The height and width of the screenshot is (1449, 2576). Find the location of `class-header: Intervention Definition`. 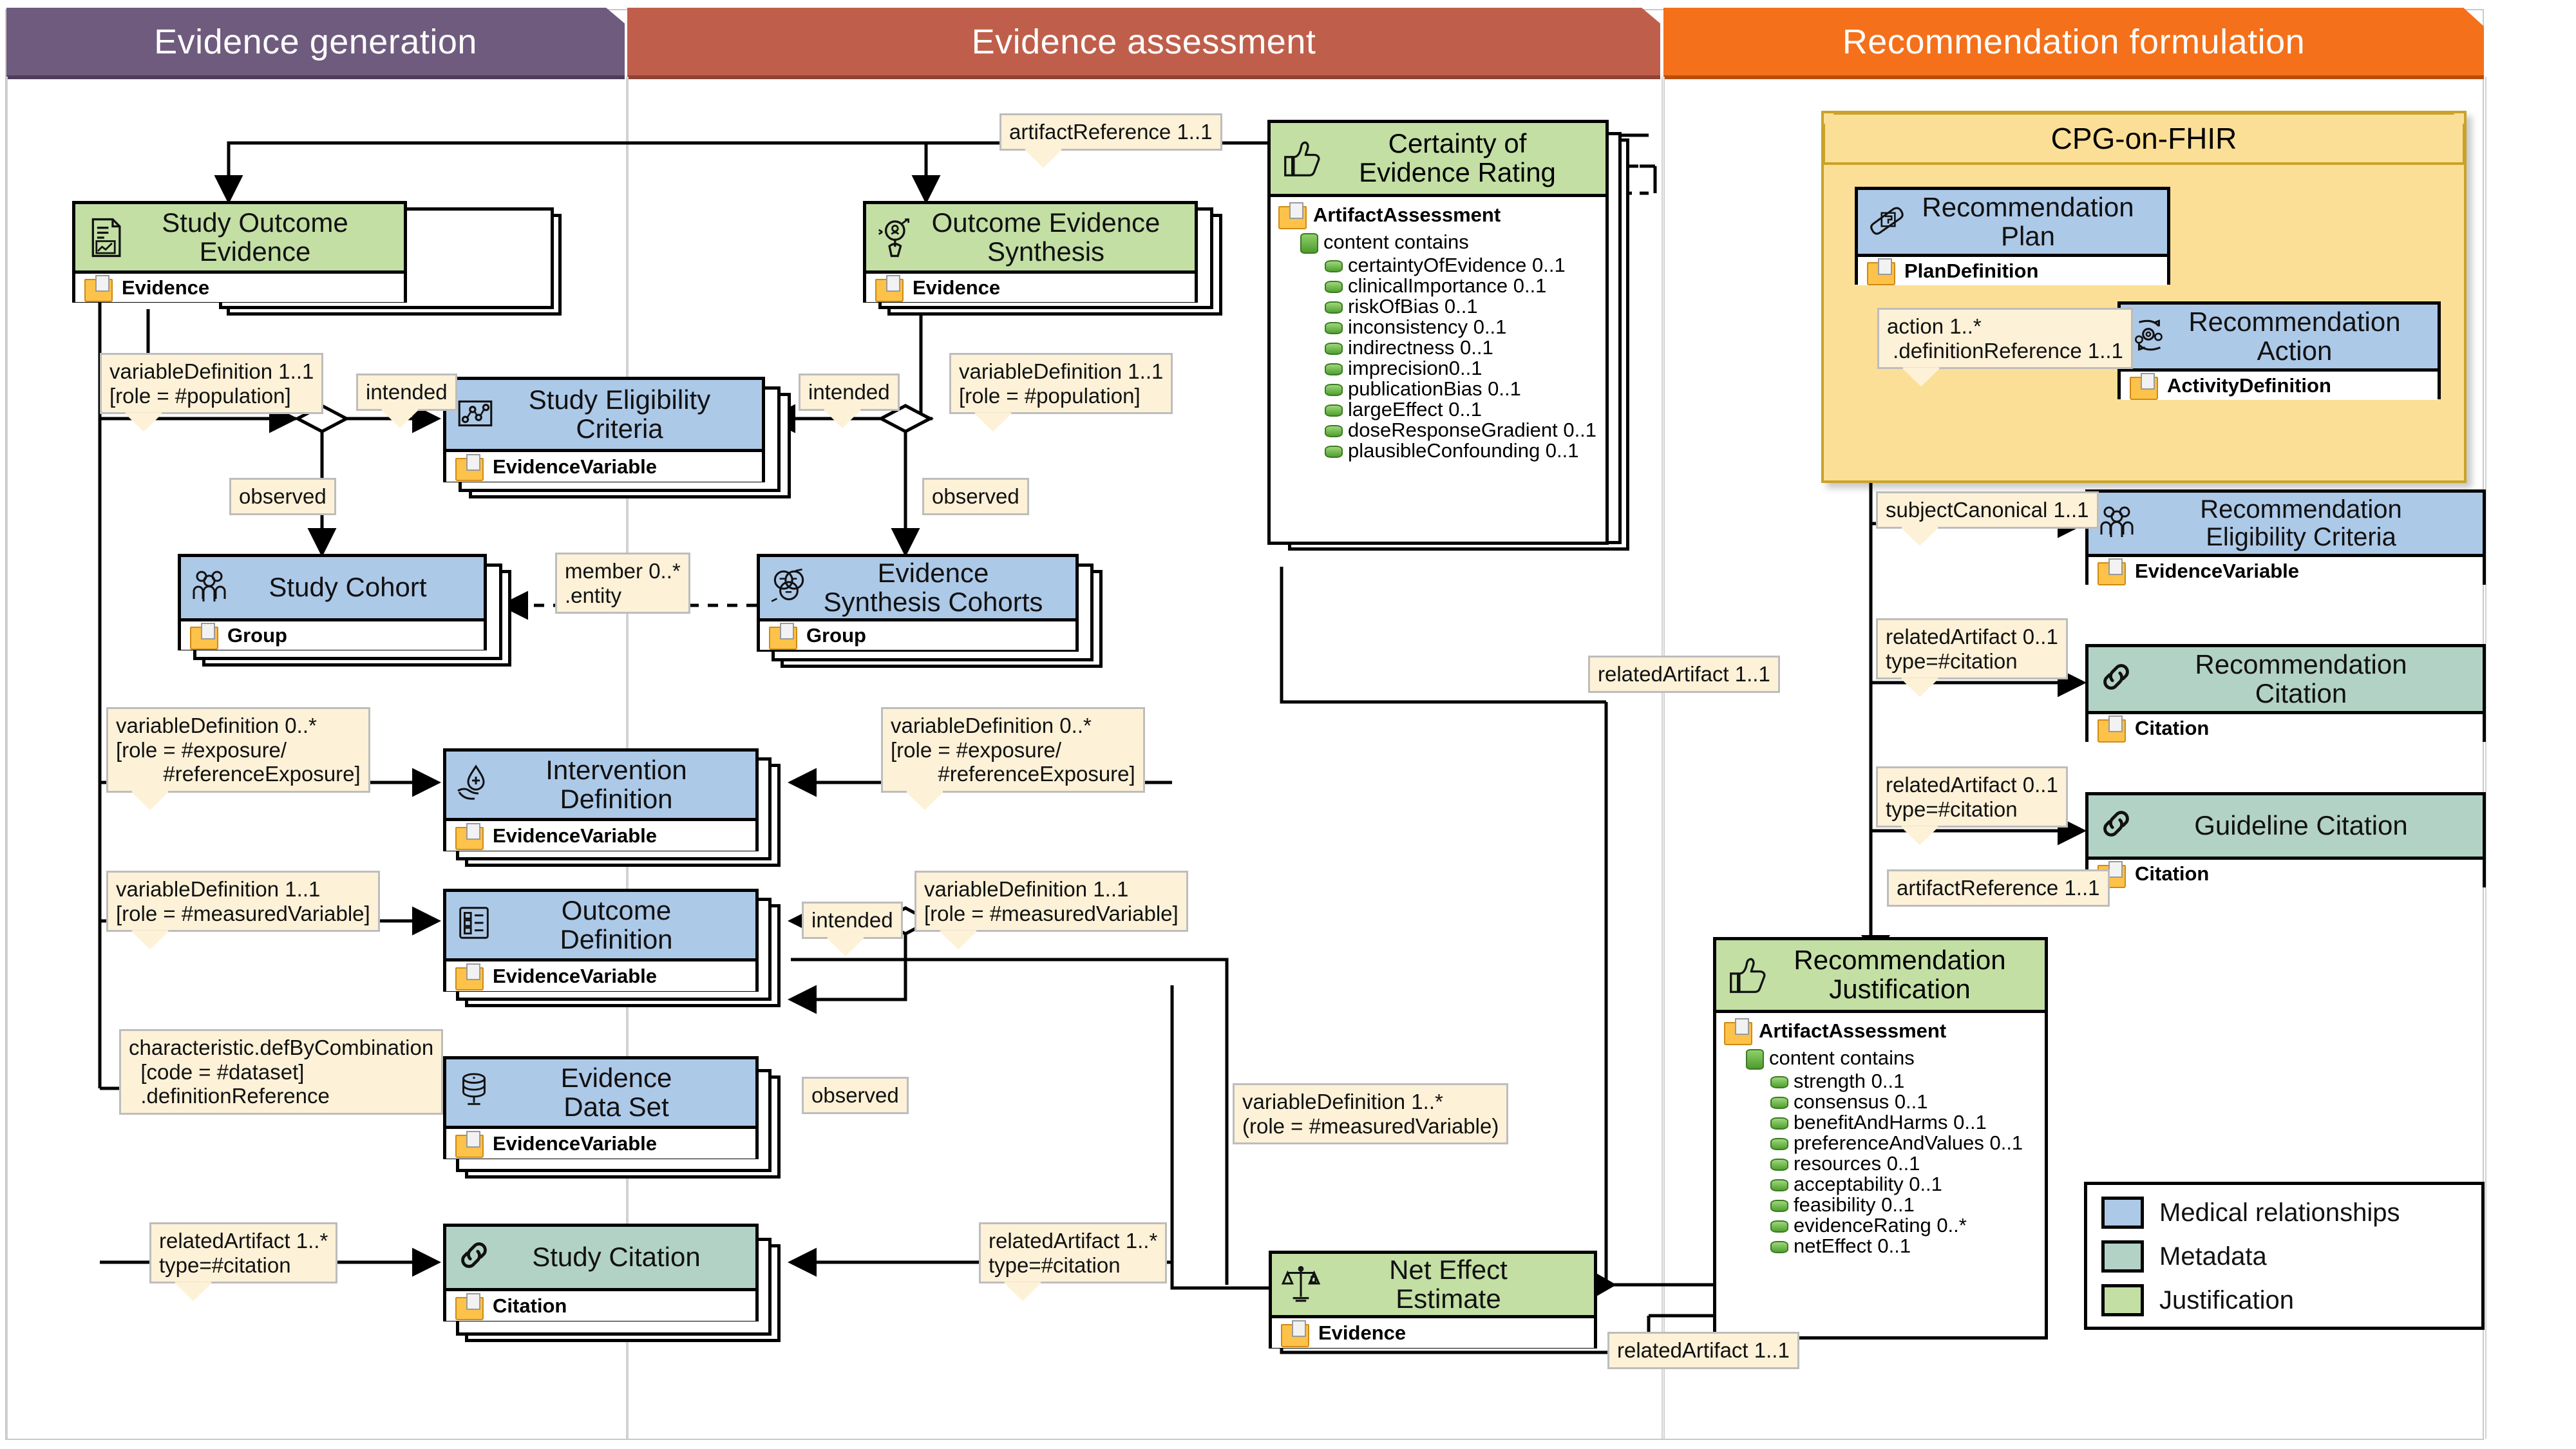

class-header: Intervention Definition is located at coordinates (601, 786).